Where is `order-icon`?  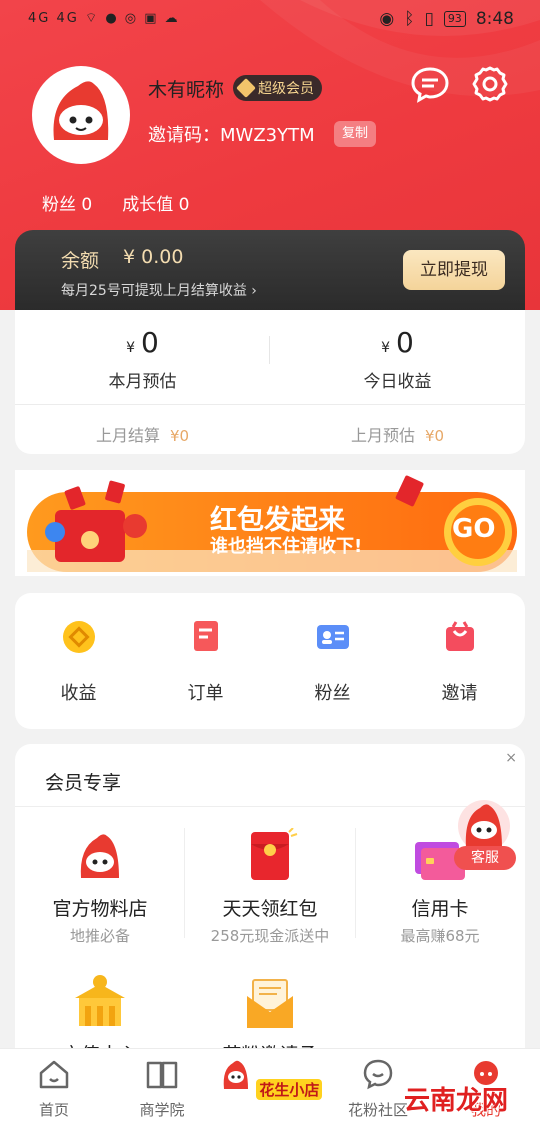 order-icon is located at coordinates (205, 636).